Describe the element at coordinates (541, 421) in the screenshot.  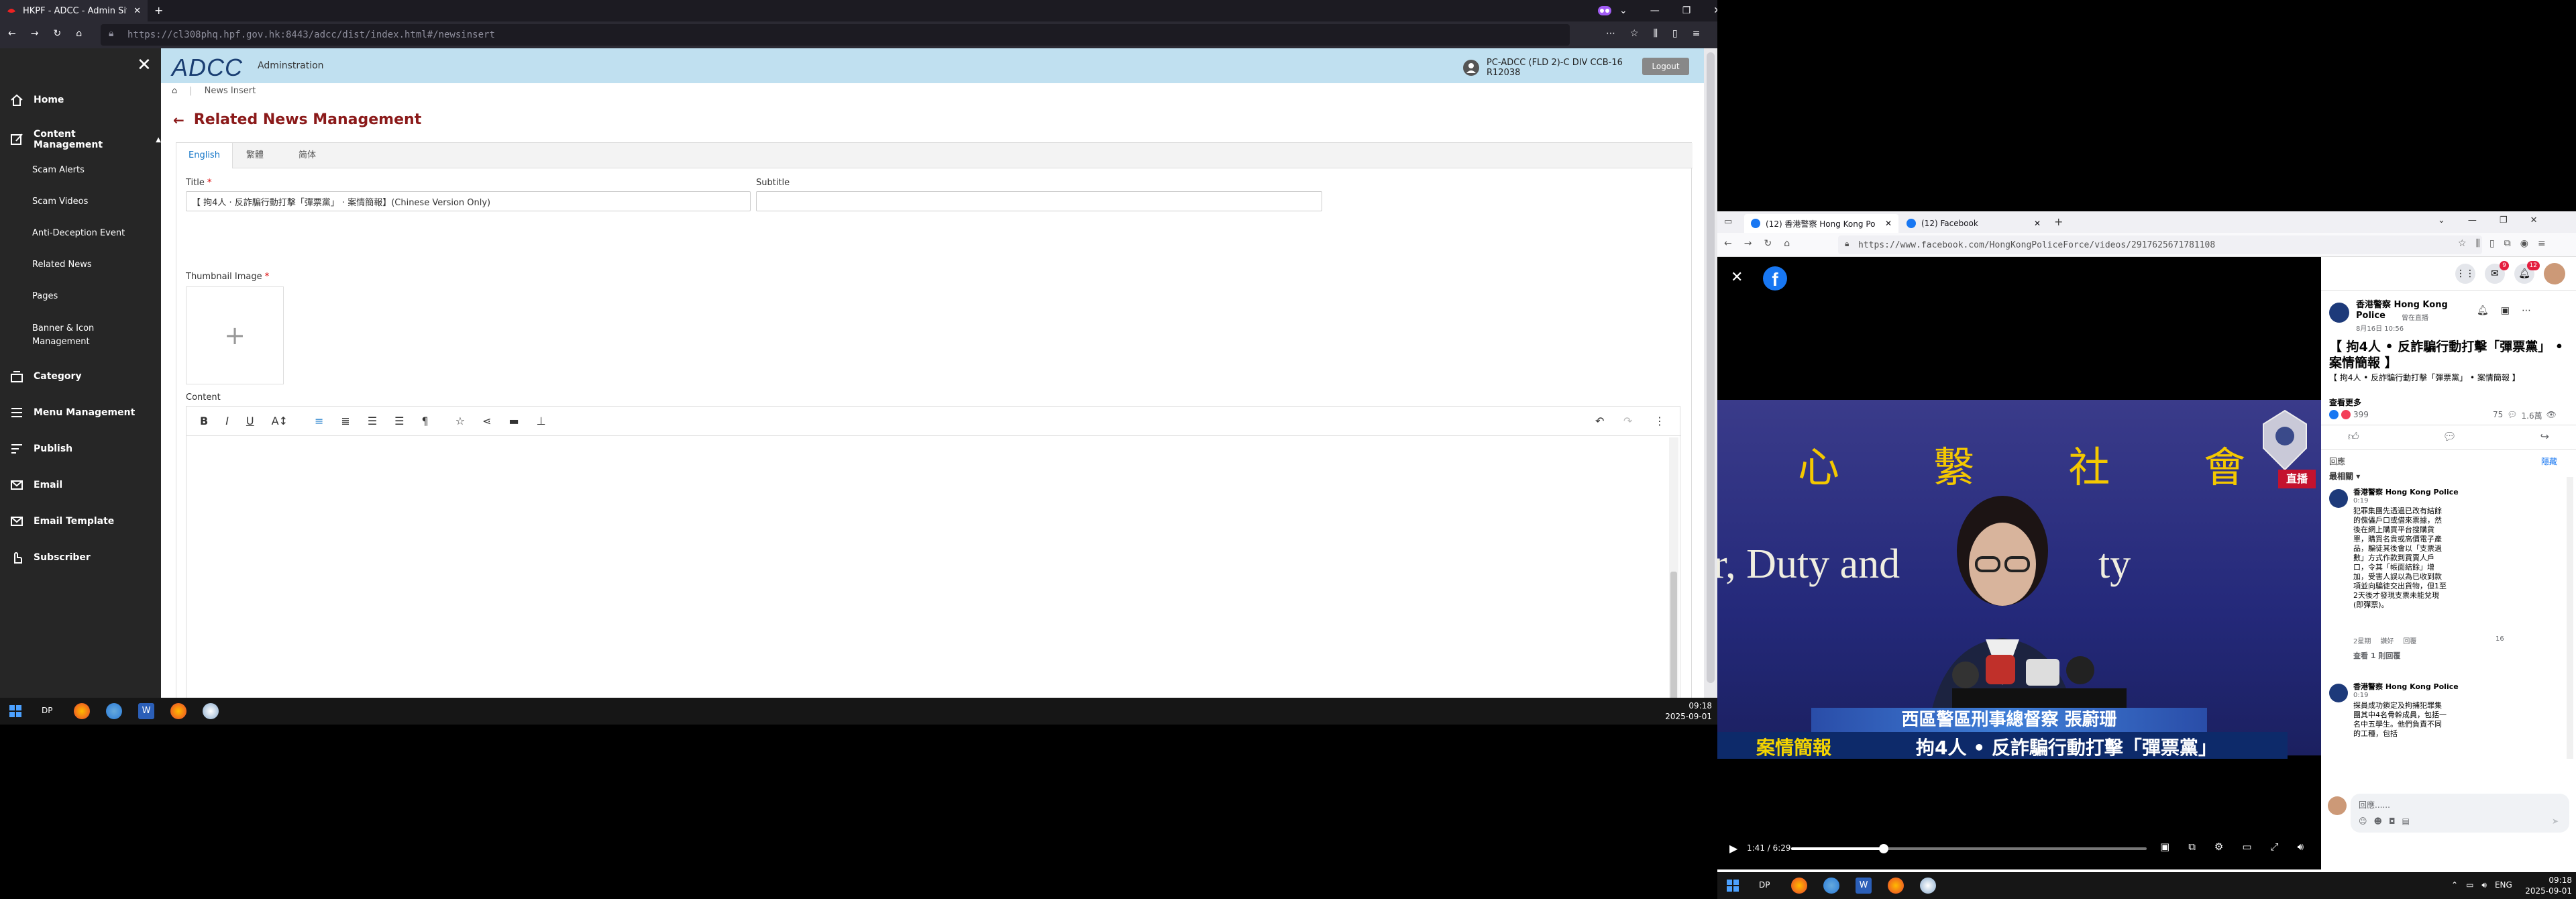
I see `insert-button: ⊥` at that location.